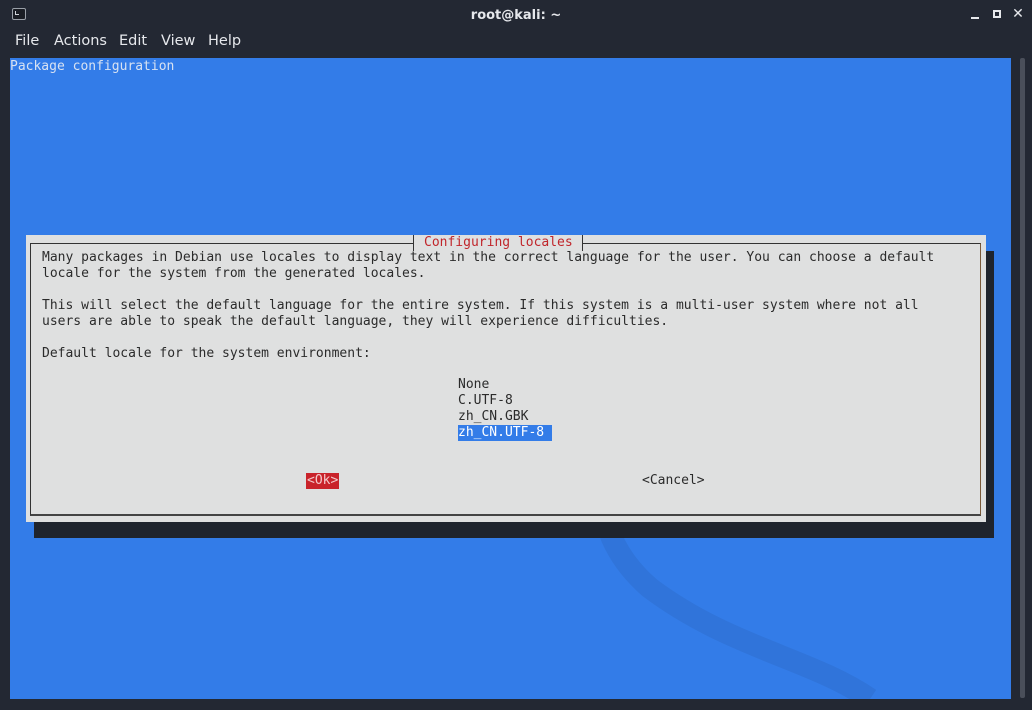 The height and width of the screenshot is (710, 1032). What do you see at coordinates (1022, 378) in the screenshot?
I see `terminal-scrollbar` at bounding box center [1022, 378].